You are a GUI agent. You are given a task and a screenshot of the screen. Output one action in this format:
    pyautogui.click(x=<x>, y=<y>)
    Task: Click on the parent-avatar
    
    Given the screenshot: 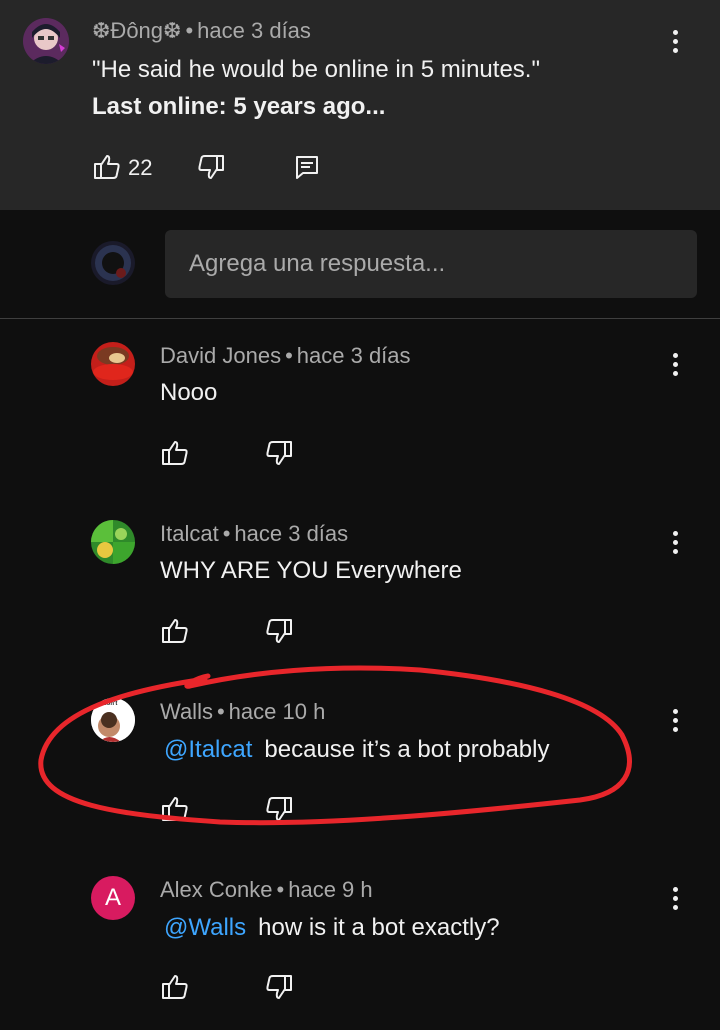 What is the action you would take?
    pyautogui.click(x=46, y=41)
    